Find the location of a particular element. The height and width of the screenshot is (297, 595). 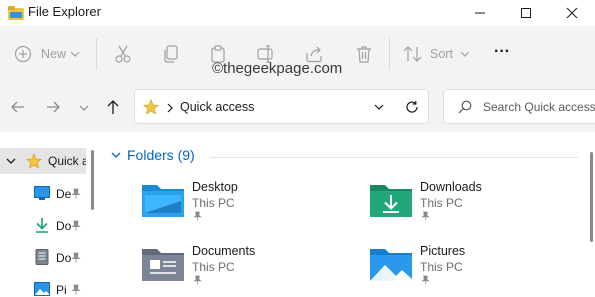

breadcrumb-chevron-icon is located at coordinates (170, 108).